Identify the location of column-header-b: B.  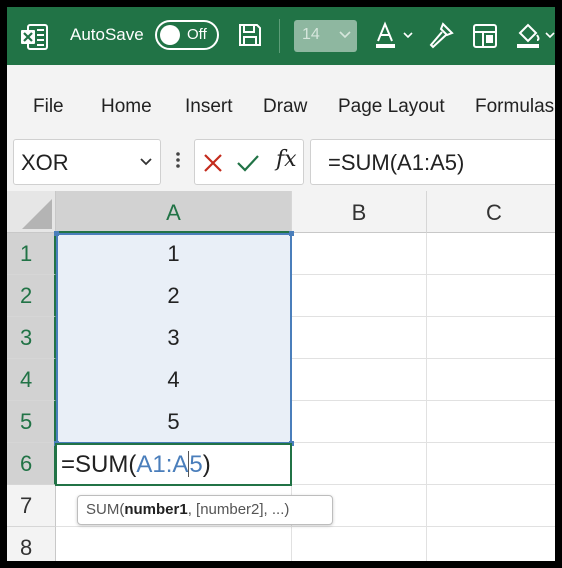
(359, 212).